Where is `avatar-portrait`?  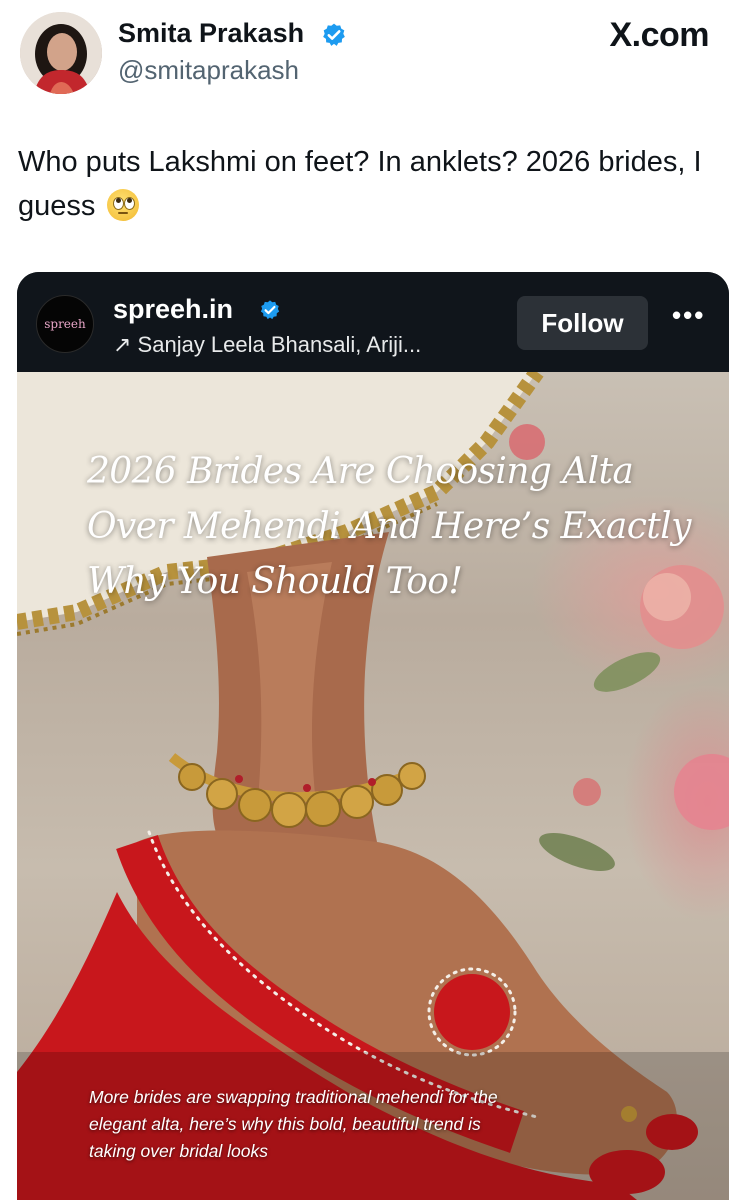 avatar-portrait is located at coordinates (61, 53).